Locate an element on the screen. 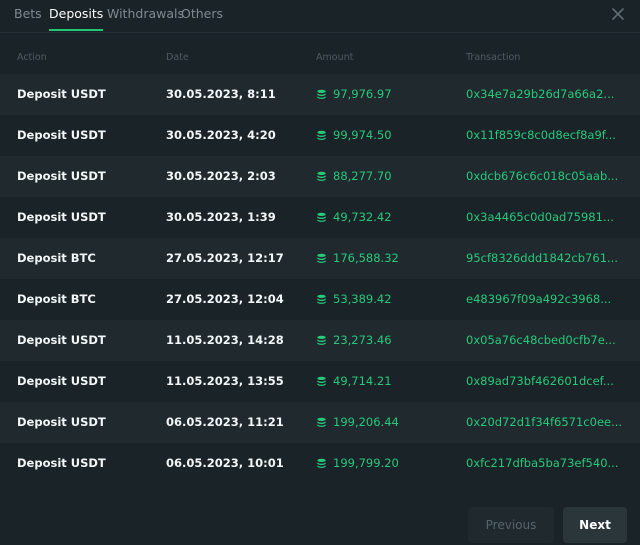 This screenshot has height=545, width=640. amount-cell: 49,714.21 is located at coordinates (354, 381).